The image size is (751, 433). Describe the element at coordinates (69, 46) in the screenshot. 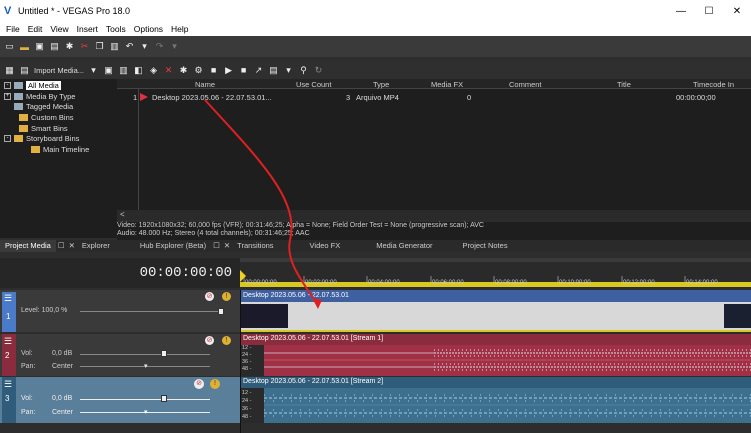

I see `properties-gear-icon: ✱` at that location.